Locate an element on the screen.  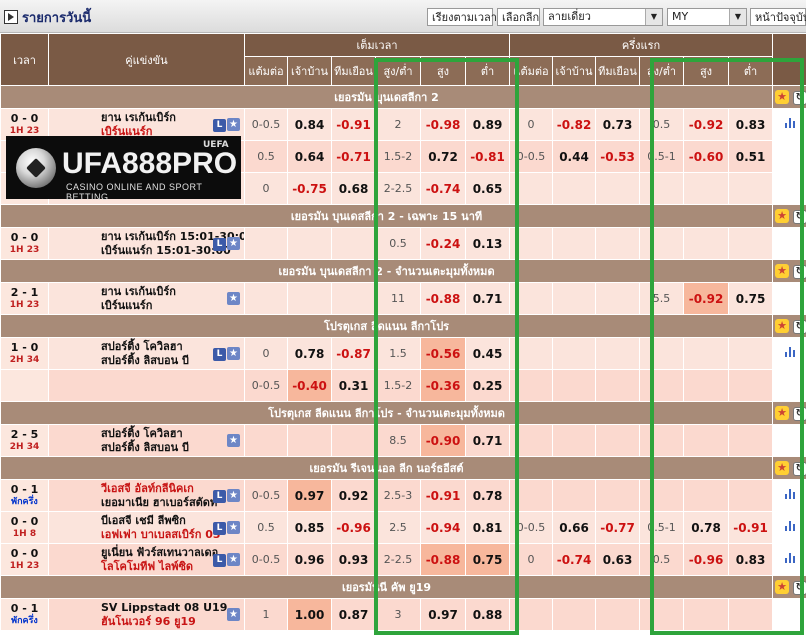
odds-ft-home: -0.75 is located at coordinates (309, 188).